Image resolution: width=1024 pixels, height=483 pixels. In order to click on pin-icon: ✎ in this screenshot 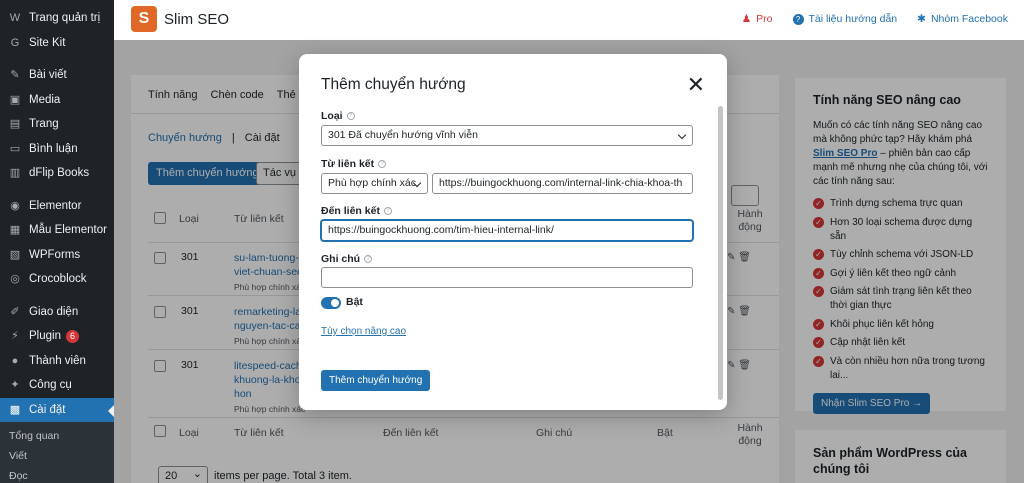, I will do `click(15, 75)`.